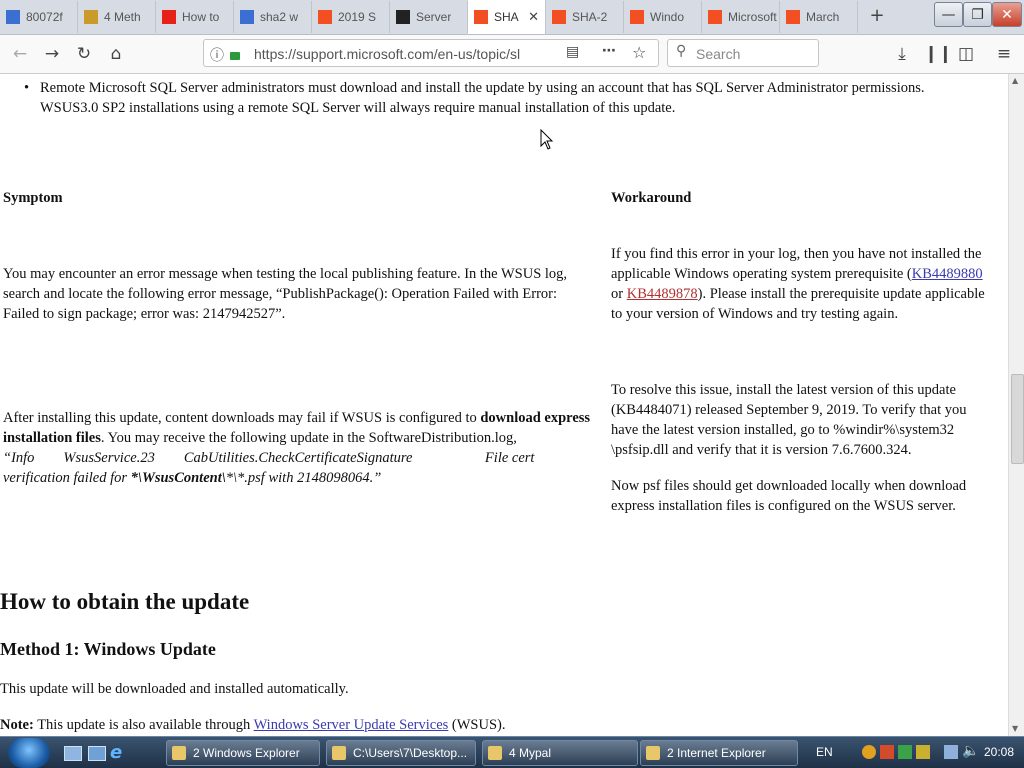 Image resolution: width=1024 pixels, height=768 pixels. I want to click on search-placeholder: Search, so click(718, 54).